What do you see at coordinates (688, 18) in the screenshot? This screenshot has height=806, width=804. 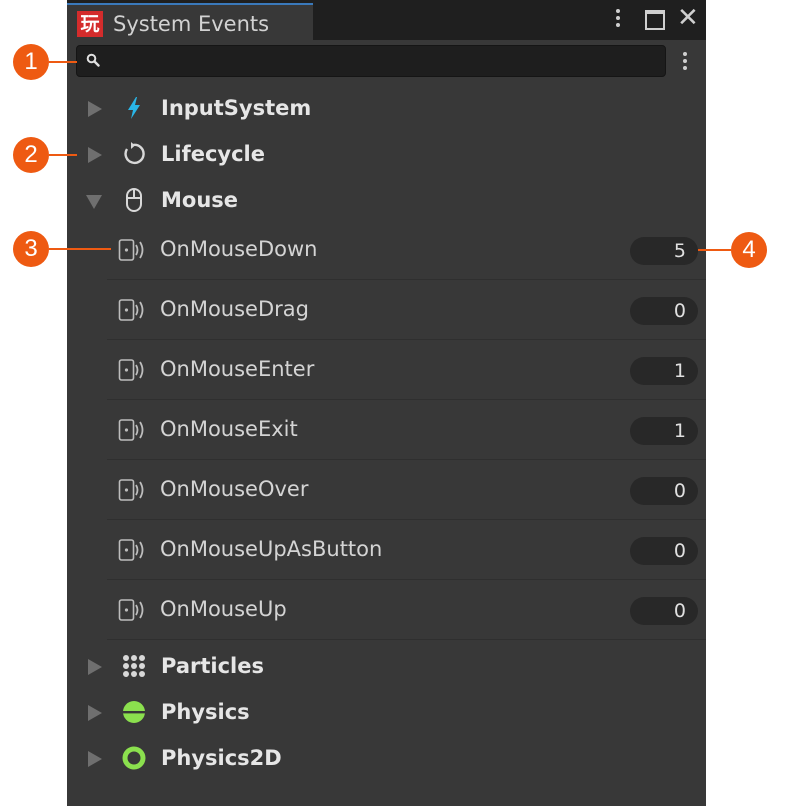 I see `close-icon: ✕` at bounding box center [688, 18].